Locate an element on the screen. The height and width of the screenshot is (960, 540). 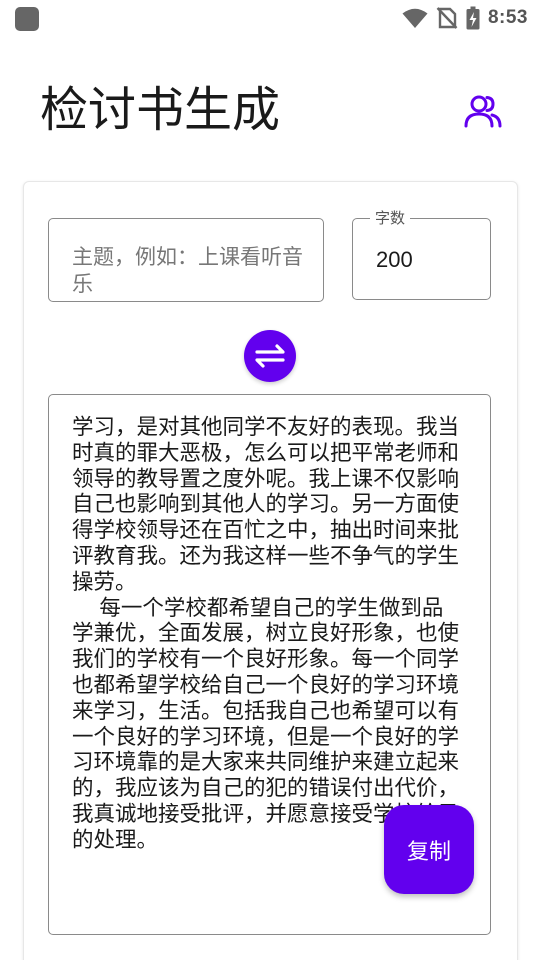
topic-placeholder: 主题，例如：上课看听音乐 is located at coordinates (187, 270).